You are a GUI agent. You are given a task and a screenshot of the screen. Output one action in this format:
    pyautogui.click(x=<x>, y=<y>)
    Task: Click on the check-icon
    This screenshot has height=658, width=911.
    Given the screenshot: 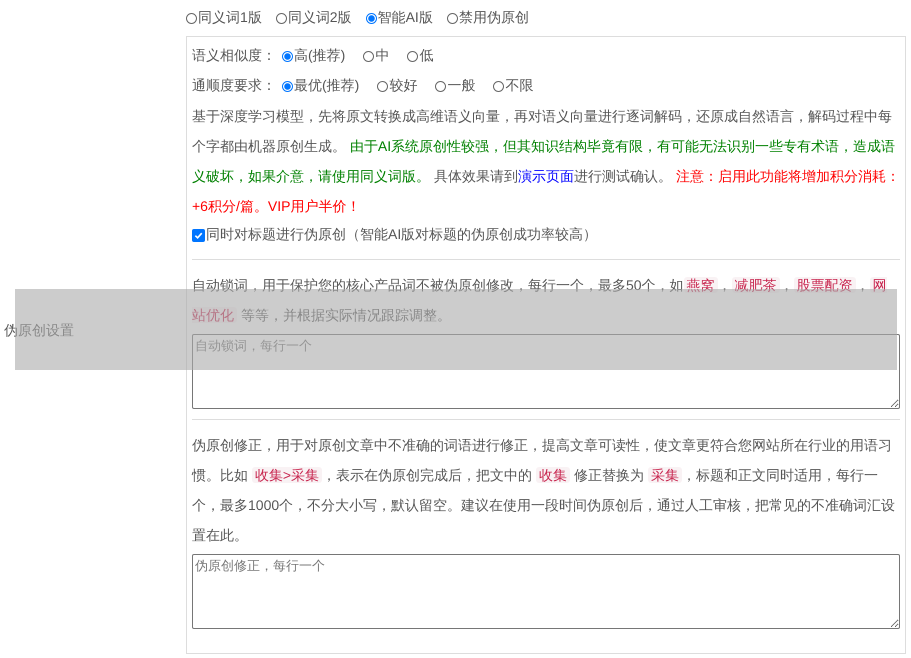 What is the action you would take?
    pyautogui.click(x=198, y=235)
    